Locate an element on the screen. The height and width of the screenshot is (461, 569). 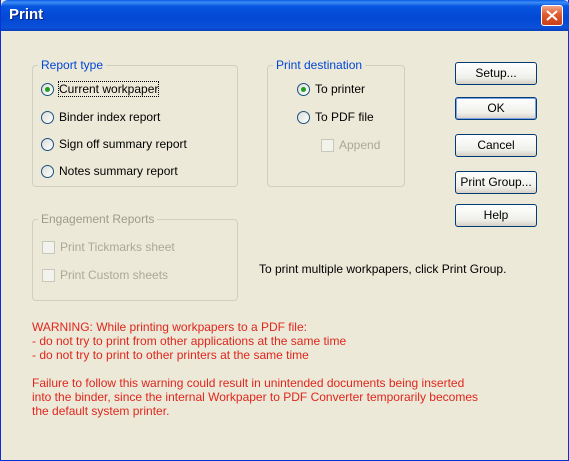
radio-notes-summary-report: Notes summary report is located at coordinates (109, 171).